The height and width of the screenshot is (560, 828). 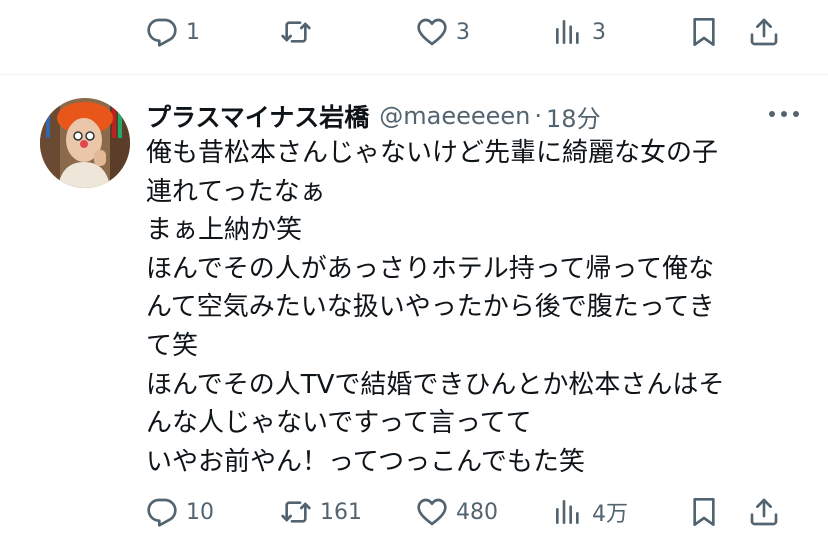 I want to click on retweet-button: 161, so click(x=321, y=512).